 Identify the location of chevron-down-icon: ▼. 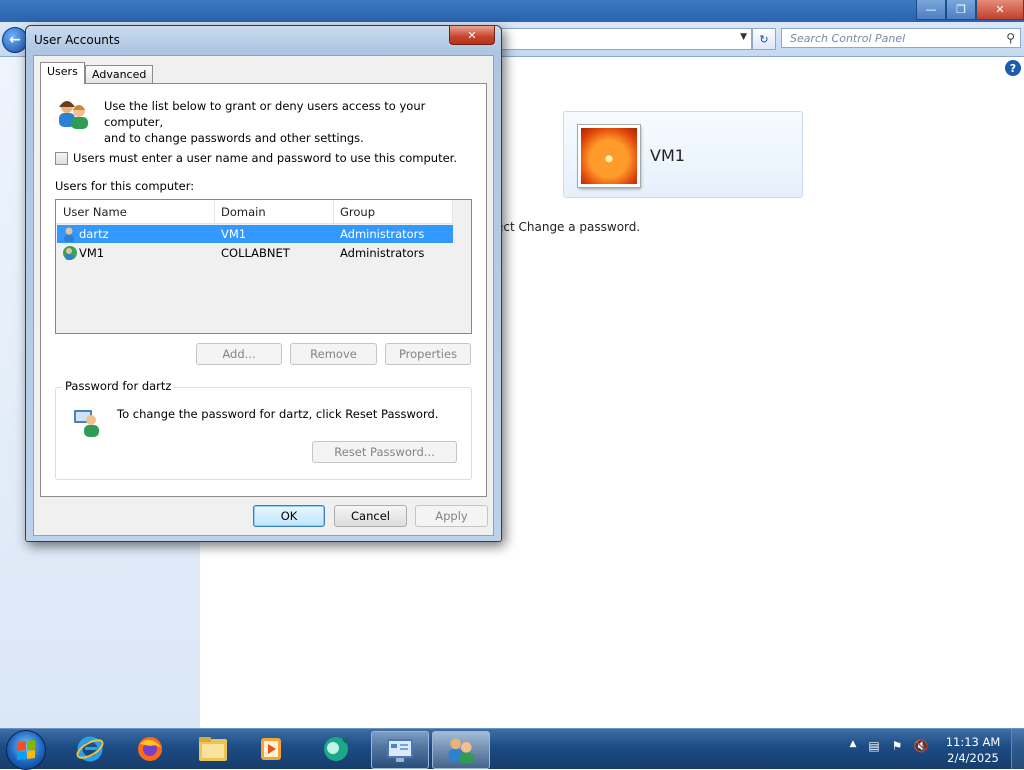
(743, 37).